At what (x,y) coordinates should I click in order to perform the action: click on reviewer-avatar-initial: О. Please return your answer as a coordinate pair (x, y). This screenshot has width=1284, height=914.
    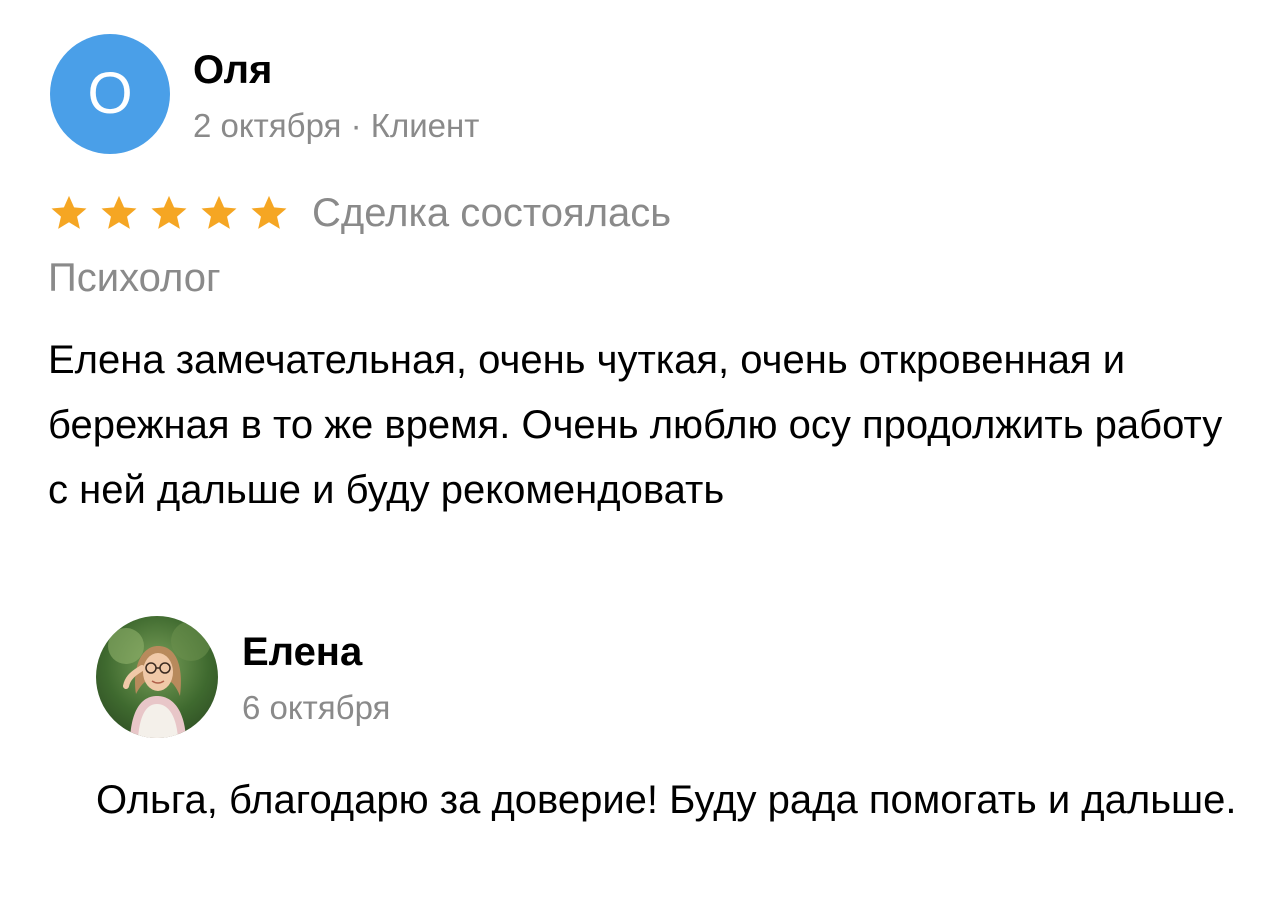
    Looking at the image, I should click on (110, 93).